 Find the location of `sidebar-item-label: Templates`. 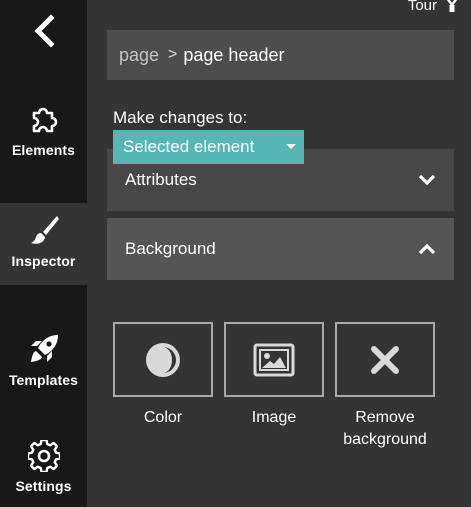

sidebar-item-label: Templates is located at coordinates (43, 380).